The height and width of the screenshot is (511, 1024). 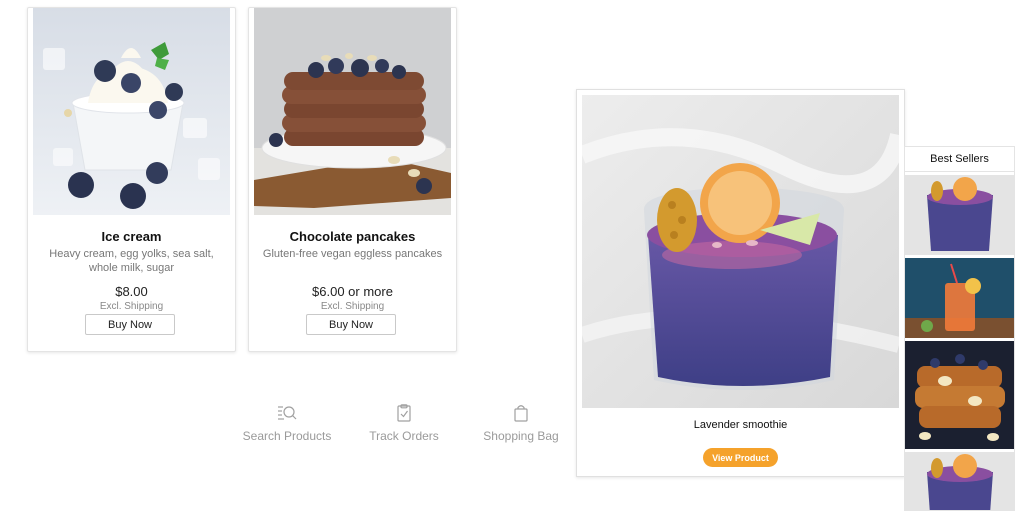 What do you see at coordinates (521, 424) in the screenshot?
I see `shopping-bag-link: Shopping Bag` at bounding box center [521, 424].